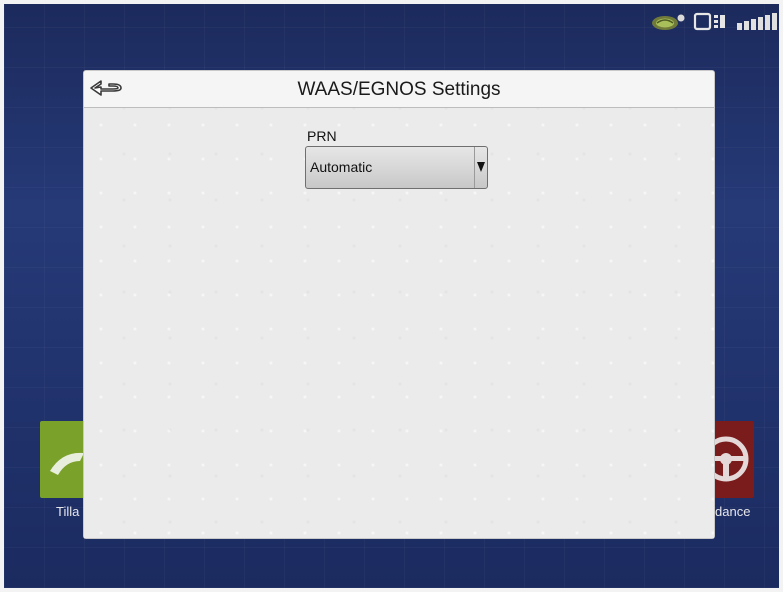 This screenshot has width=783, height=592. What do you see at coordinates (757, 22) in the screenshot?
I see `telemetry-icon` at bounding box center [757, 22].